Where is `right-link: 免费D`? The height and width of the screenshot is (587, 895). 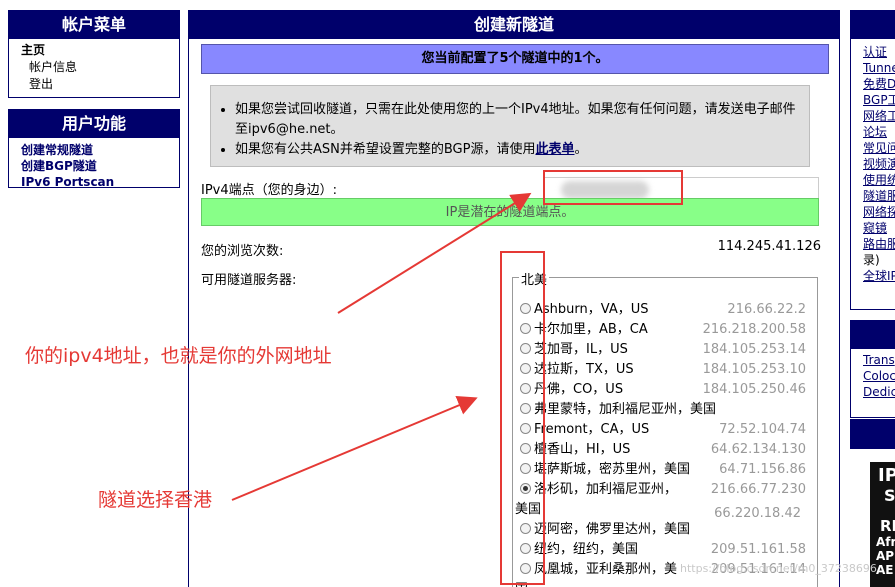
right-link: 免费D is located at coordinates (879, 84).